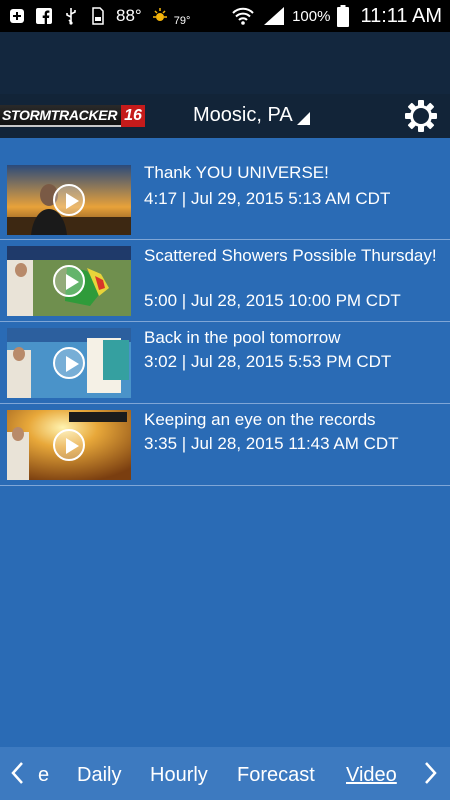 This screenshot has height=800, width=450. I want to click on temperature: 88°, so click(129, 15).